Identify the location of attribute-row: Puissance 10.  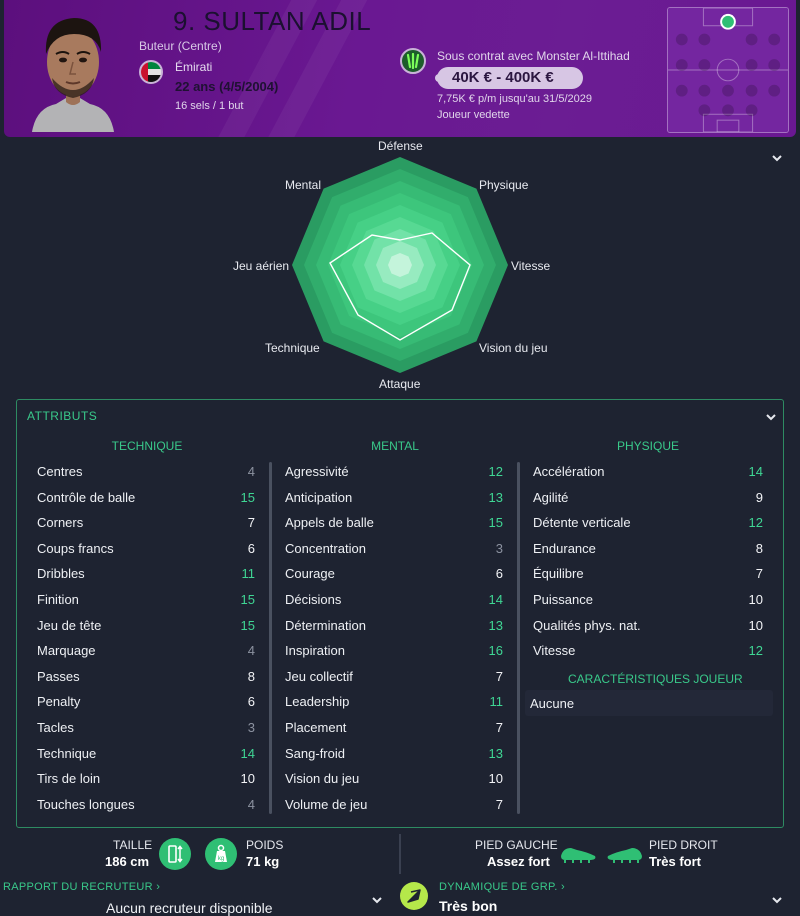
(648, 601).